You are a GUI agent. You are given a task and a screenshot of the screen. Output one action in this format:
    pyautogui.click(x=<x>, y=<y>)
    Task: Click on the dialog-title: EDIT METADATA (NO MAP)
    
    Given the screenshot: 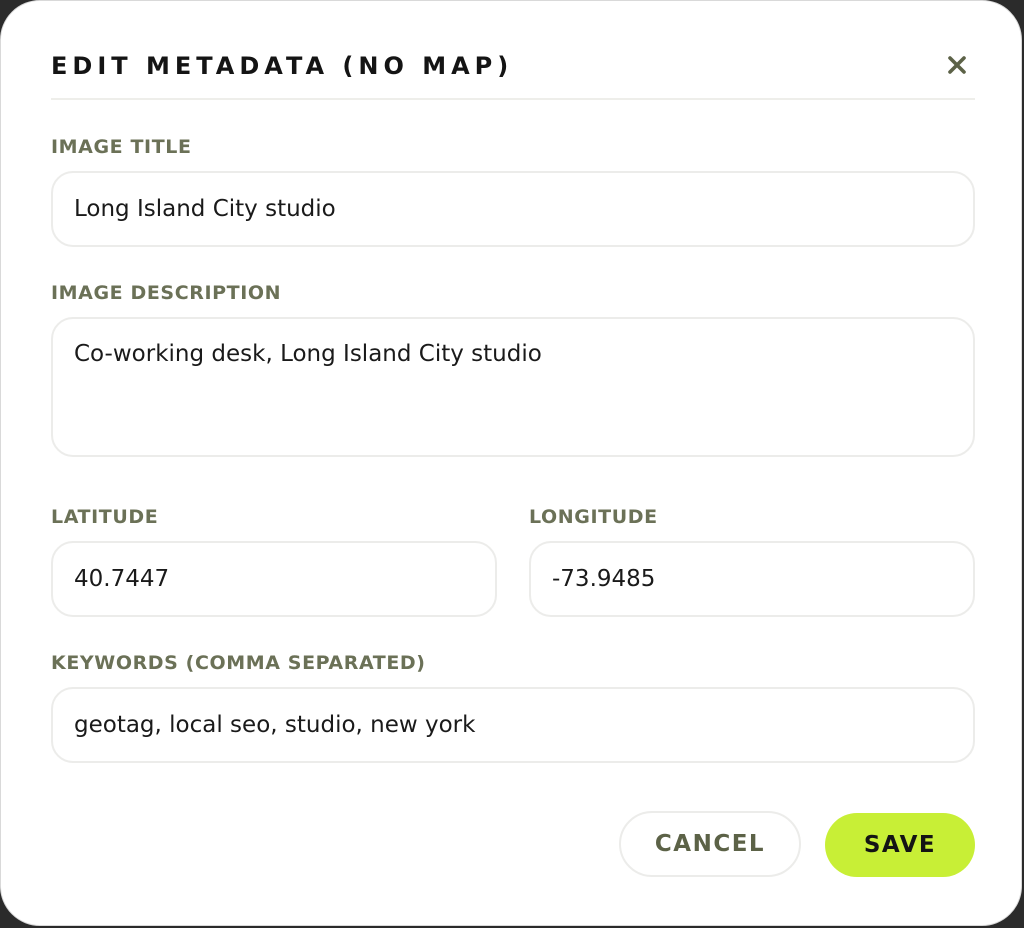 What is the action you would take?
    pyautogui.click(x=282, y=66)
    